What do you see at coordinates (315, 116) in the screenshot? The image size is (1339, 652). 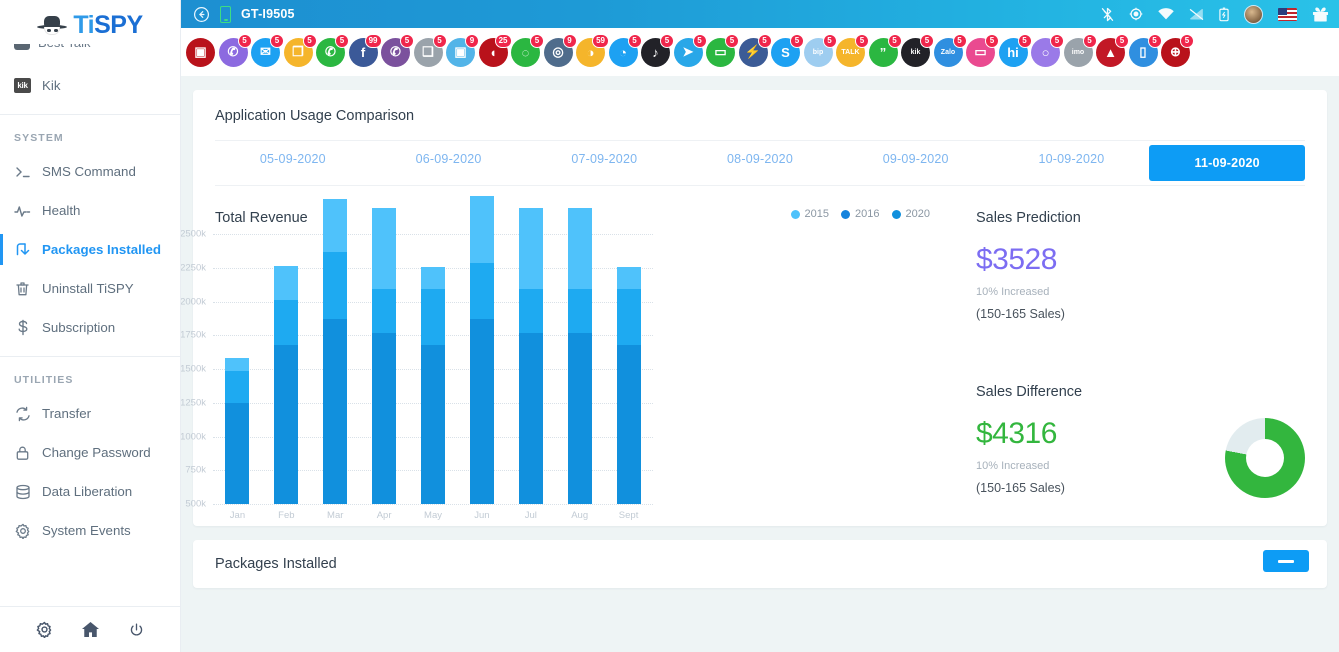 I see `page-title: Application Usage Comparison` at bounding box center [315, 116].